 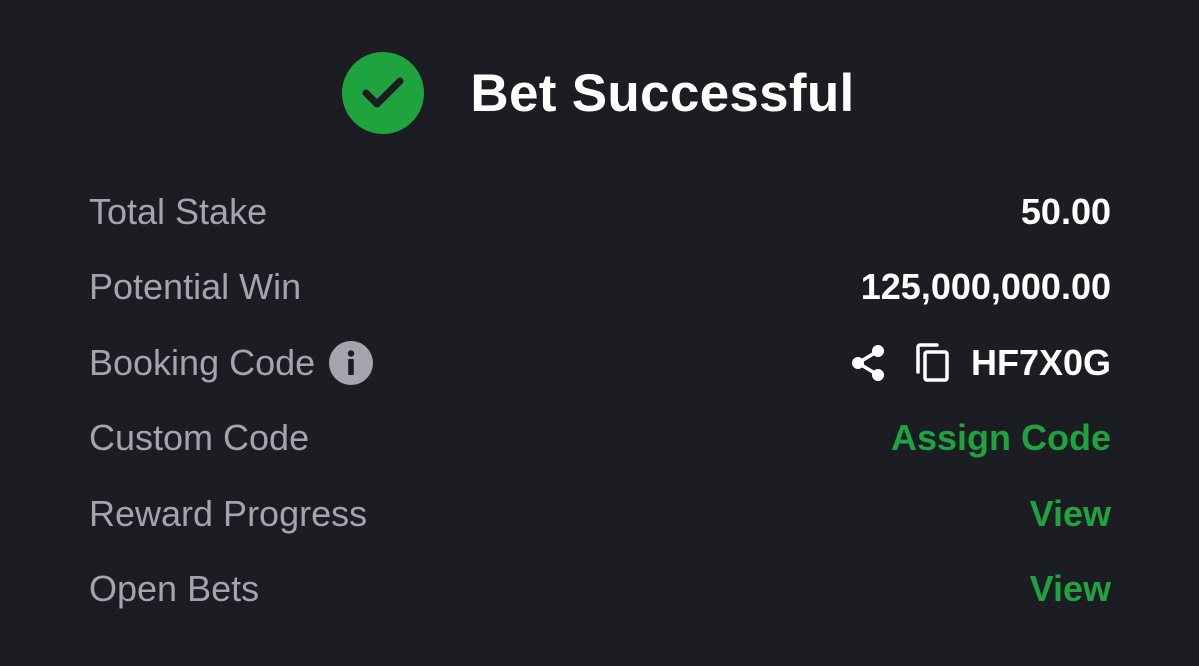 I want to click on booking-code-row: Booking Code HF7X0G, so click(x=600, y=363).